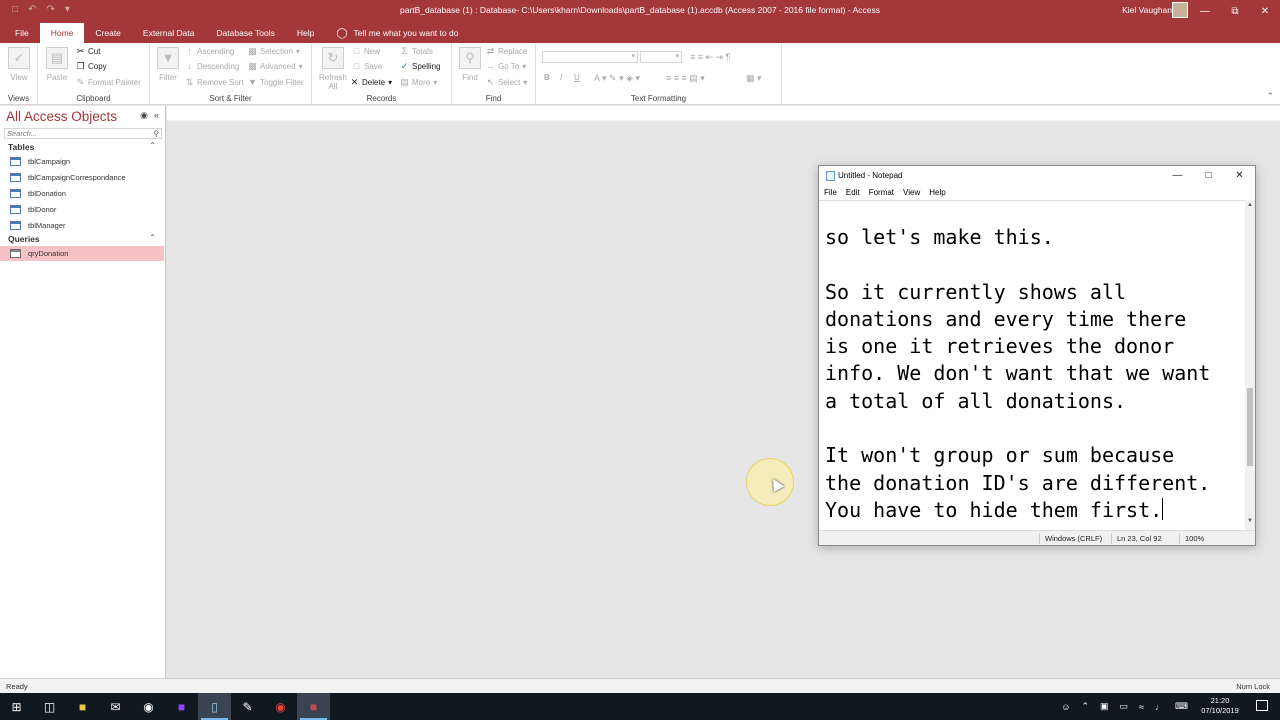  What do you see at coordinates (82, 177) in the screenshot?
I see `nav-item-tblcampaigncorrespondance: tblCampaignCorrespondance` at bounding box center [82, 177].